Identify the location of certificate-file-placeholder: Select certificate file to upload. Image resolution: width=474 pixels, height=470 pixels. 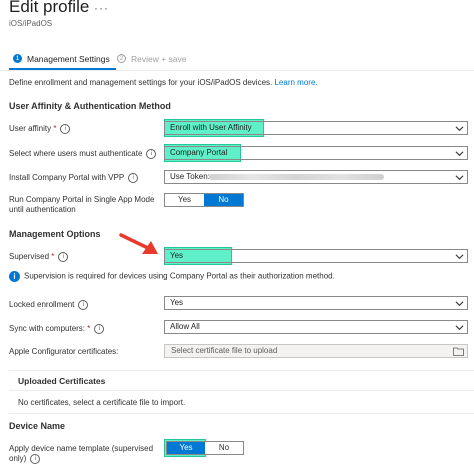
(224, 350).